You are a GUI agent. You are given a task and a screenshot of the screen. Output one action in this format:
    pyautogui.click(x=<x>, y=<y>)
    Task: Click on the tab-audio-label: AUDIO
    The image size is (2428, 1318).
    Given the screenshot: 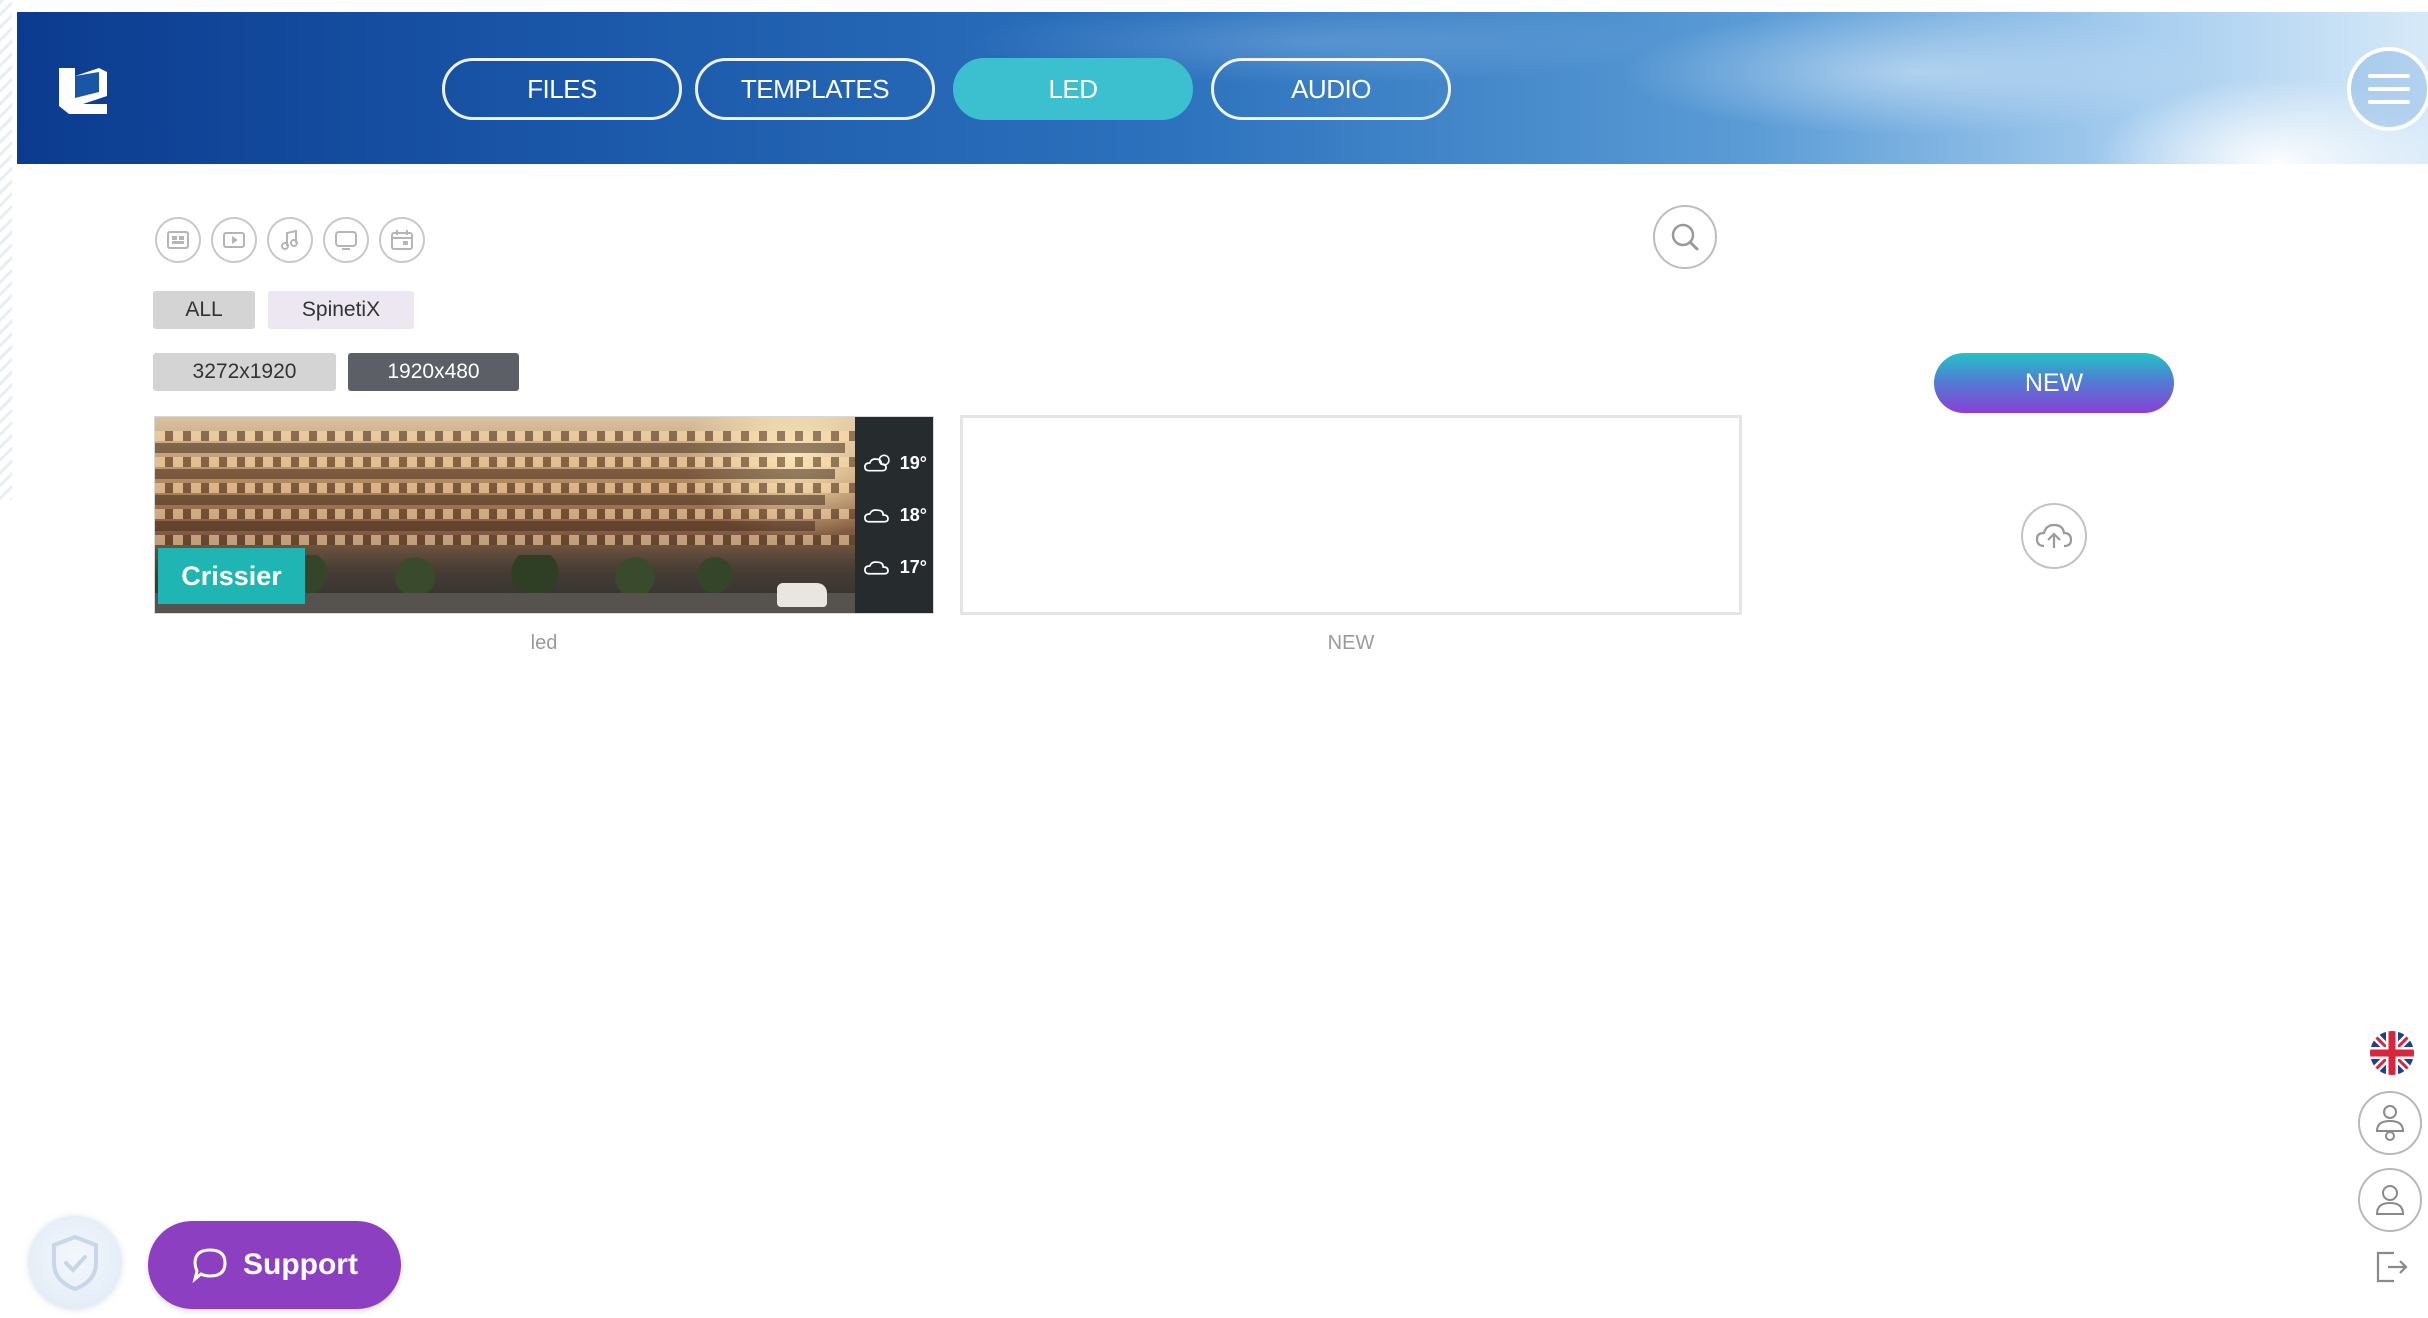 What is the action you would take?
    pyautogui.click(x=1331, y=88)
    